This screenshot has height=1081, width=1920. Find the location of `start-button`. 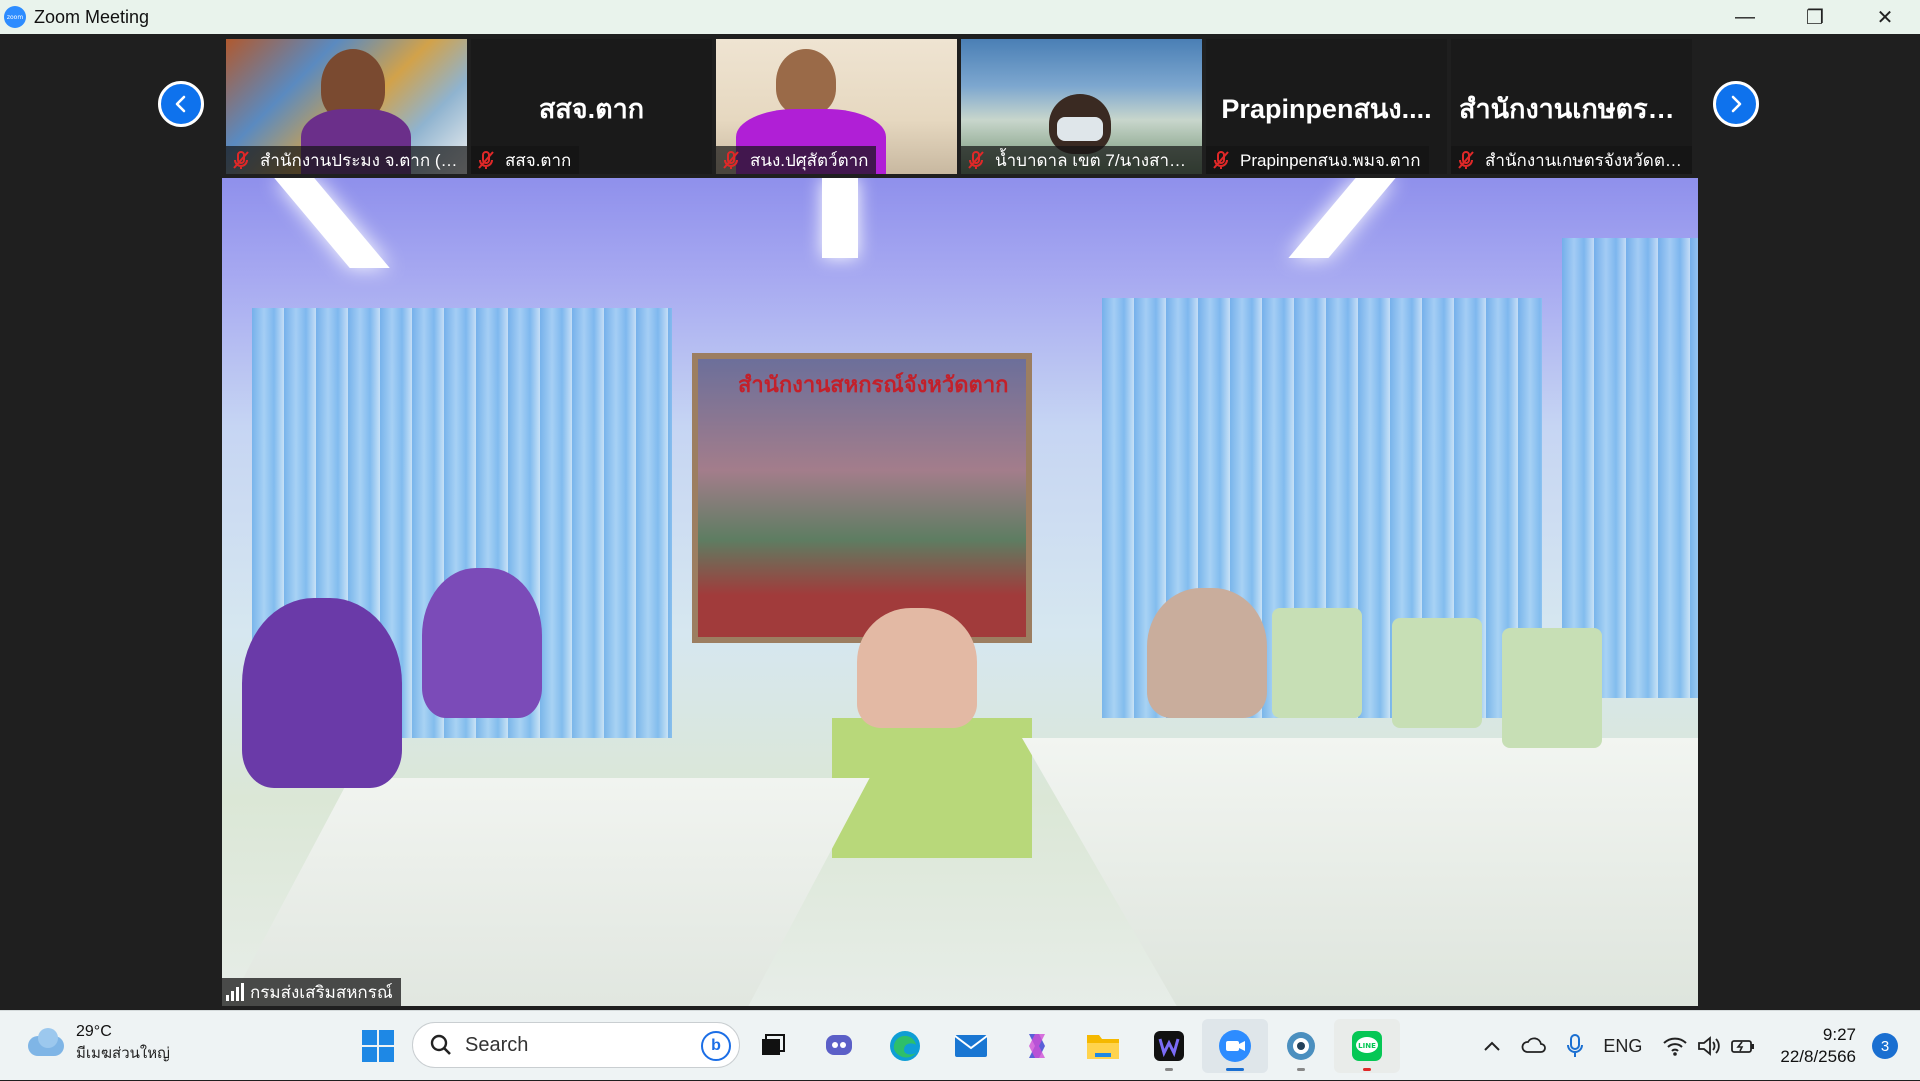

start-button is located at coordinates (378, 1046).